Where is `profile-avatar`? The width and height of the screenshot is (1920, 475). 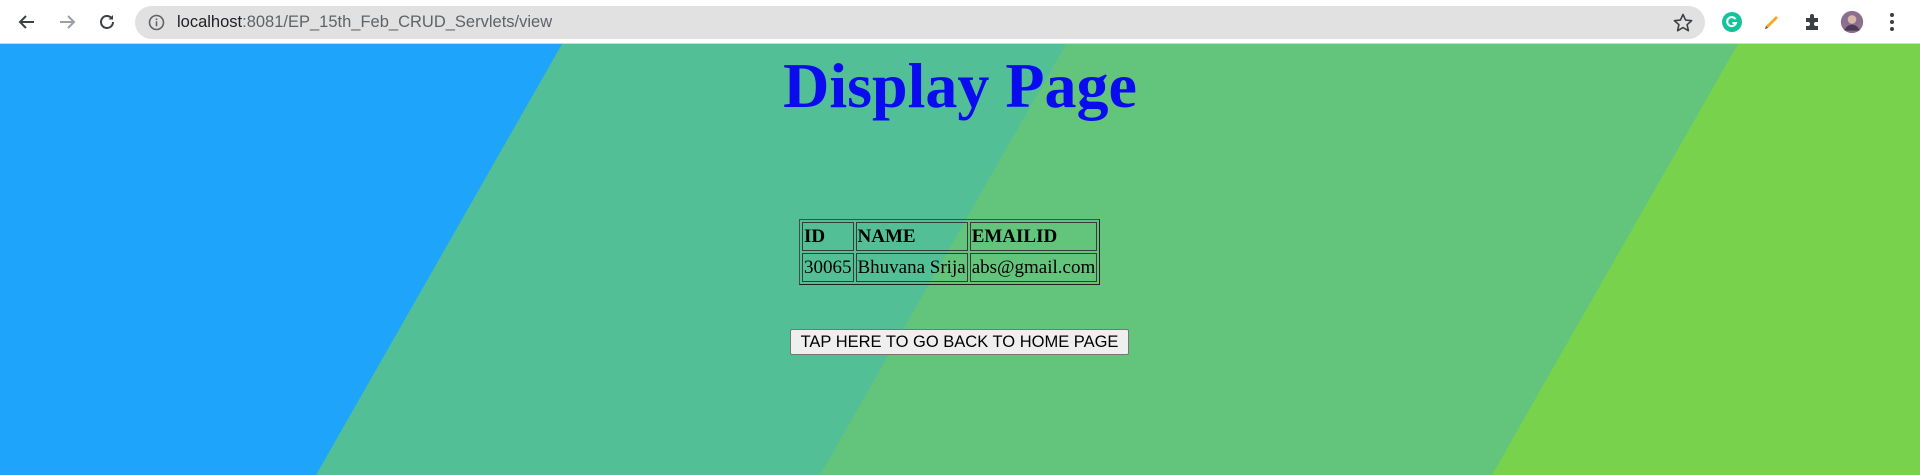
profile-avatar is located at coordinates (1852, 22).